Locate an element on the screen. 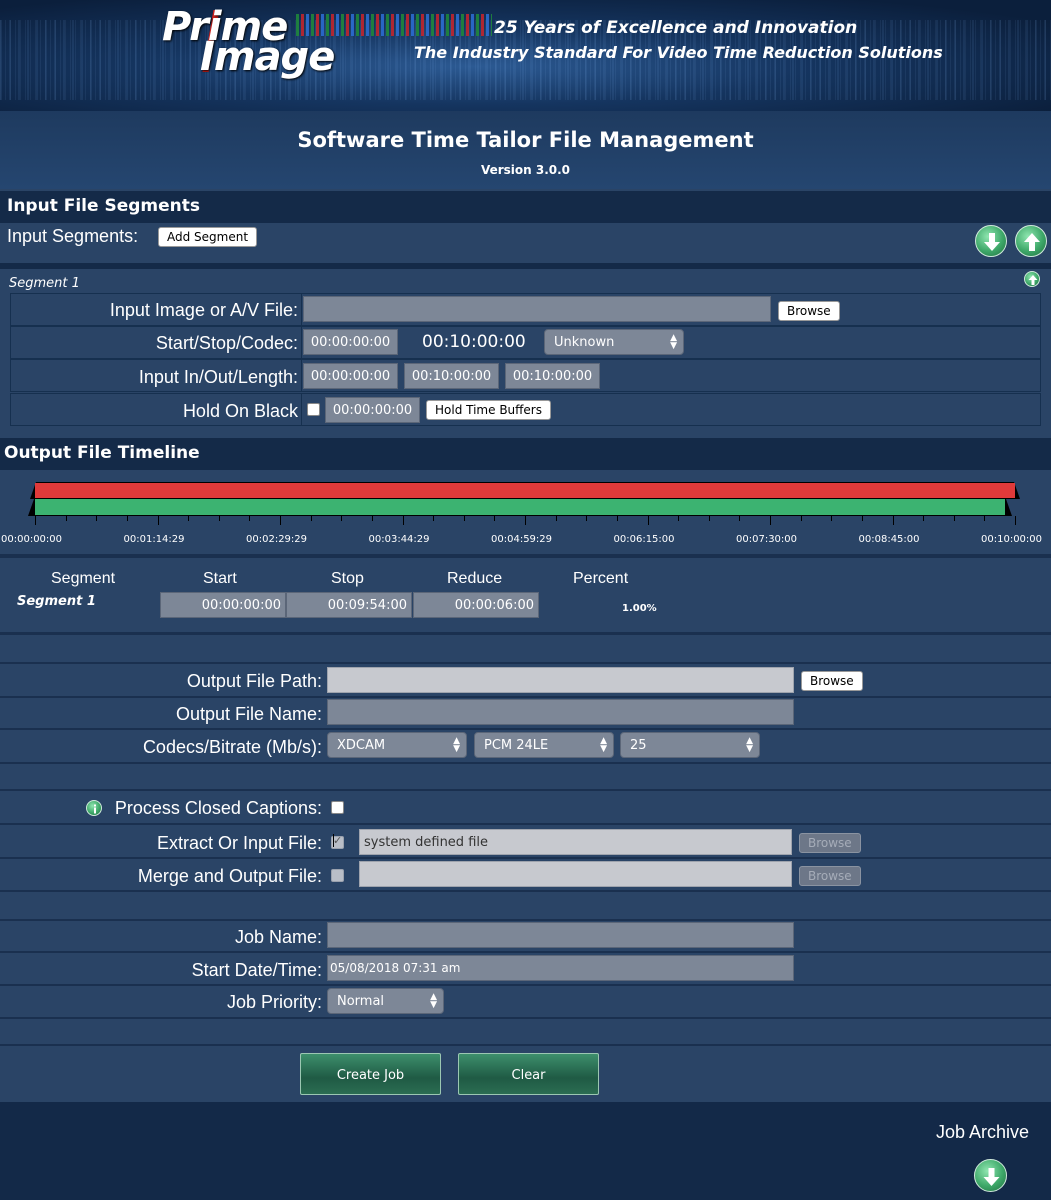 The width and height of the screenshot is (1051, 1200). audio-codec-select: PCM 24LE ▲ ▼ is located at coordinates (544, 745).